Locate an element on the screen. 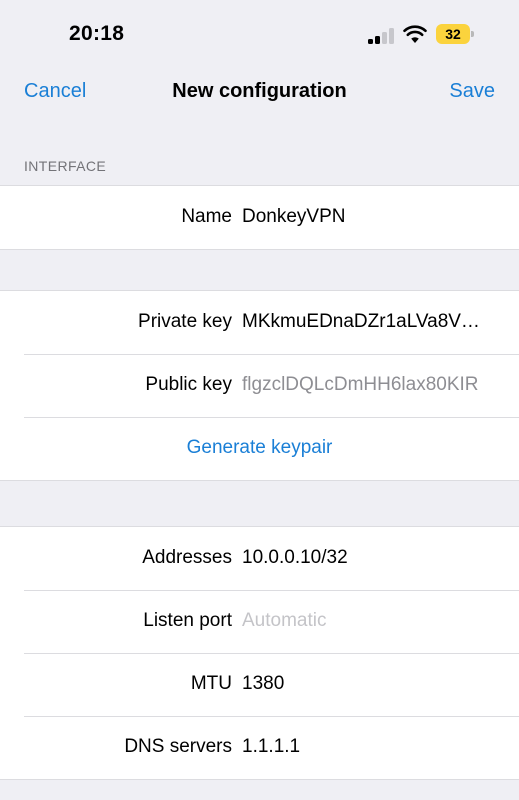  name-label: Name is located at coordinates (206, 216).